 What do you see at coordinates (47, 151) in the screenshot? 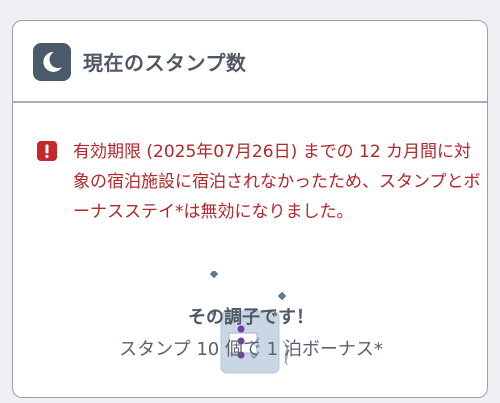
I see `exclamation-icon` at bounding box center [47, 151].